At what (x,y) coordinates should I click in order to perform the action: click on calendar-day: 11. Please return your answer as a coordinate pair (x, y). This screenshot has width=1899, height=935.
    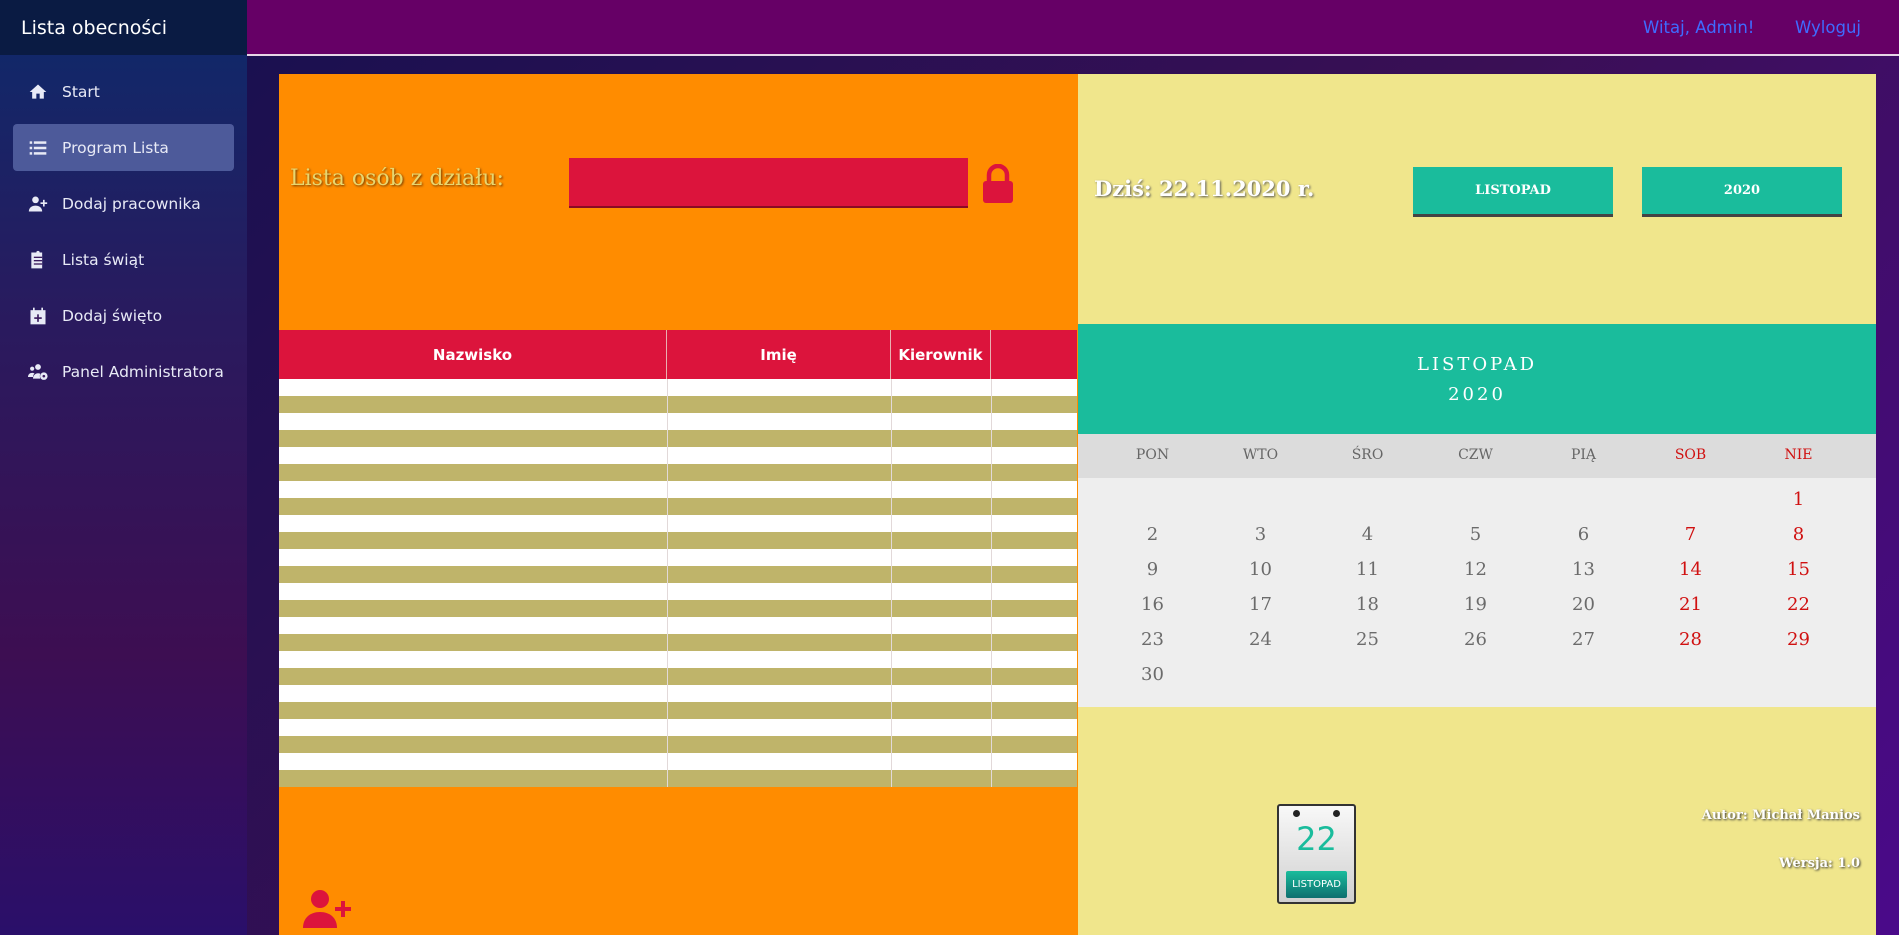
    Looking at the image, I should click on (1367, 569).